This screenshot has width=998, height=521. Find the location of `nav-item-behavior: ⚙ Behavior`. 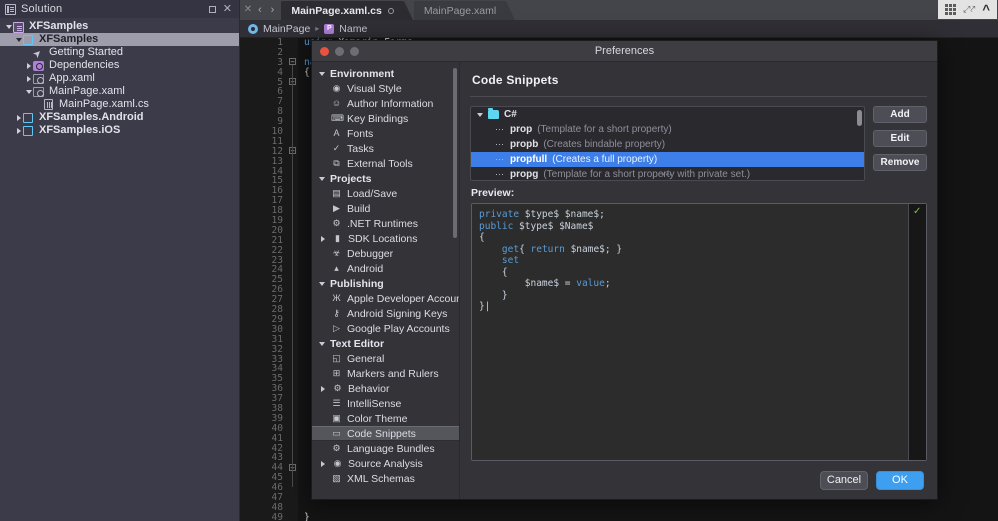

nav-item-behavior: ⚙ Behavior is located at coordinates (385, 388).